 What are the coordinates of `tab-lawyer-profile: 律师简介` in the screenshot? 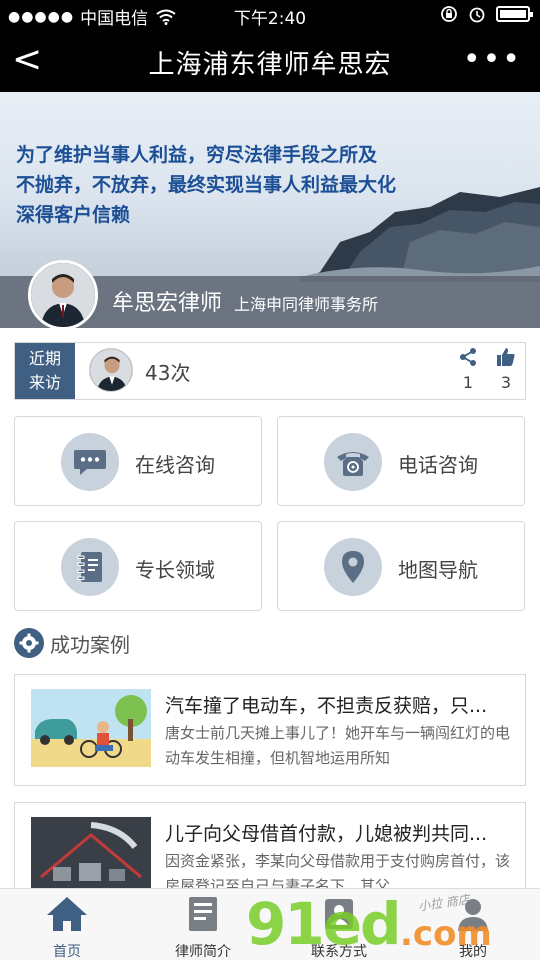 It's located at (203, 927).